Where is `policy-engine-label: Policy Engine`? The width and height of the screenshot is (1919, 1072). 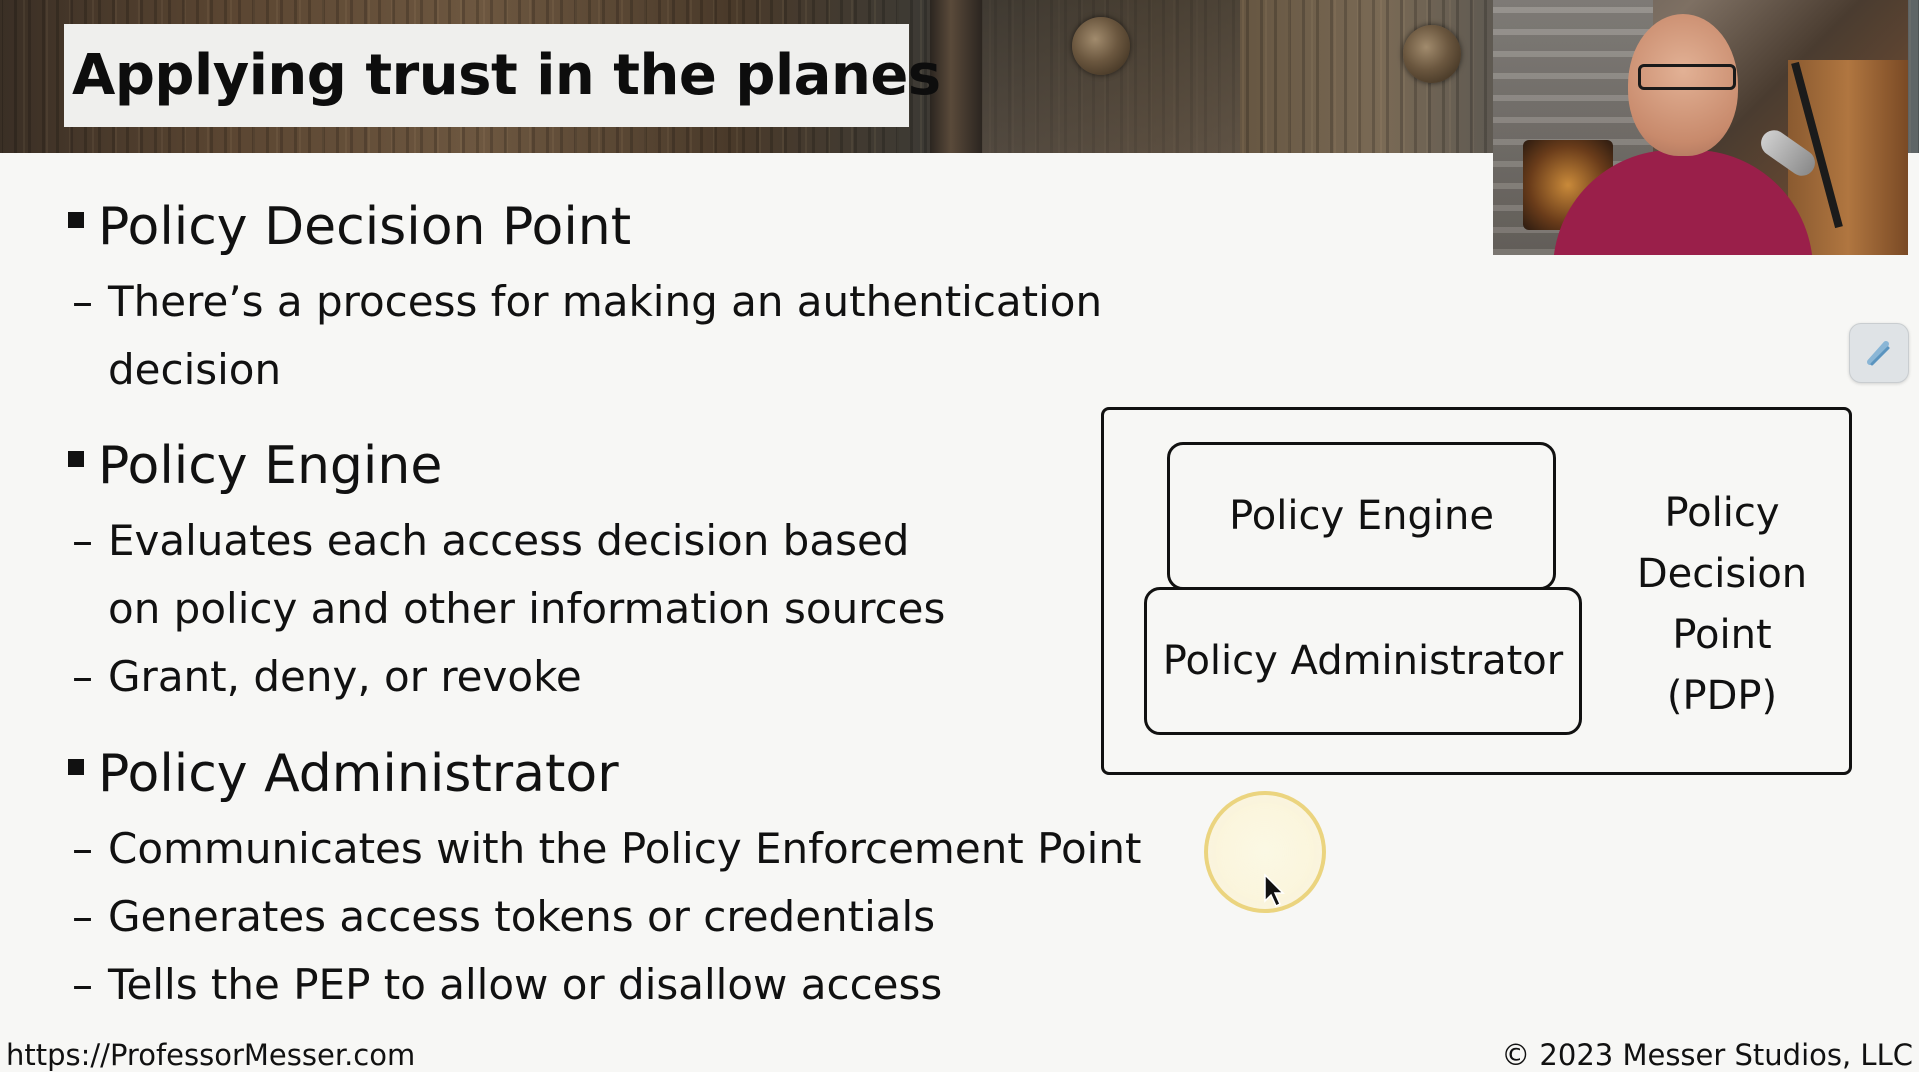 policy-engine-label: Policy Engine is located at coordinates (1361, 516).